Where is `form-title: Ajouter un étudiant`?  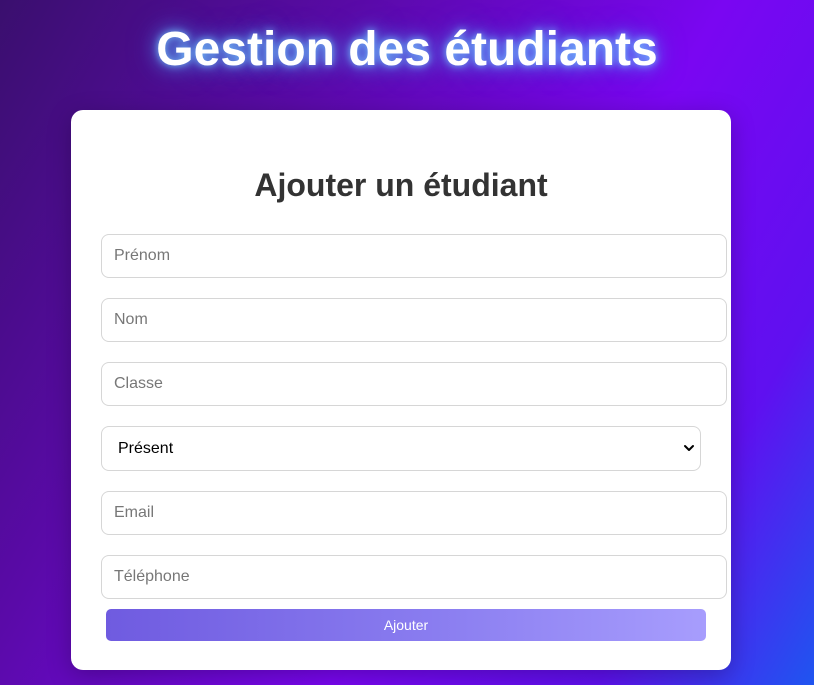
form-title: Ajouter un étudiant is located at coordinates (401, 185).